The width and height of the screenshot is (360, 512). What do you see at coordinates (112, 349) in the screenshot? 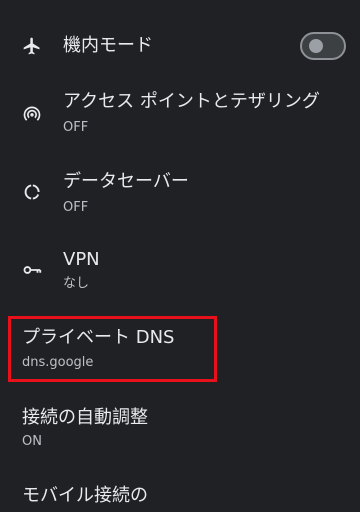
I see `highlight-box` at bounding box center [112, 349].